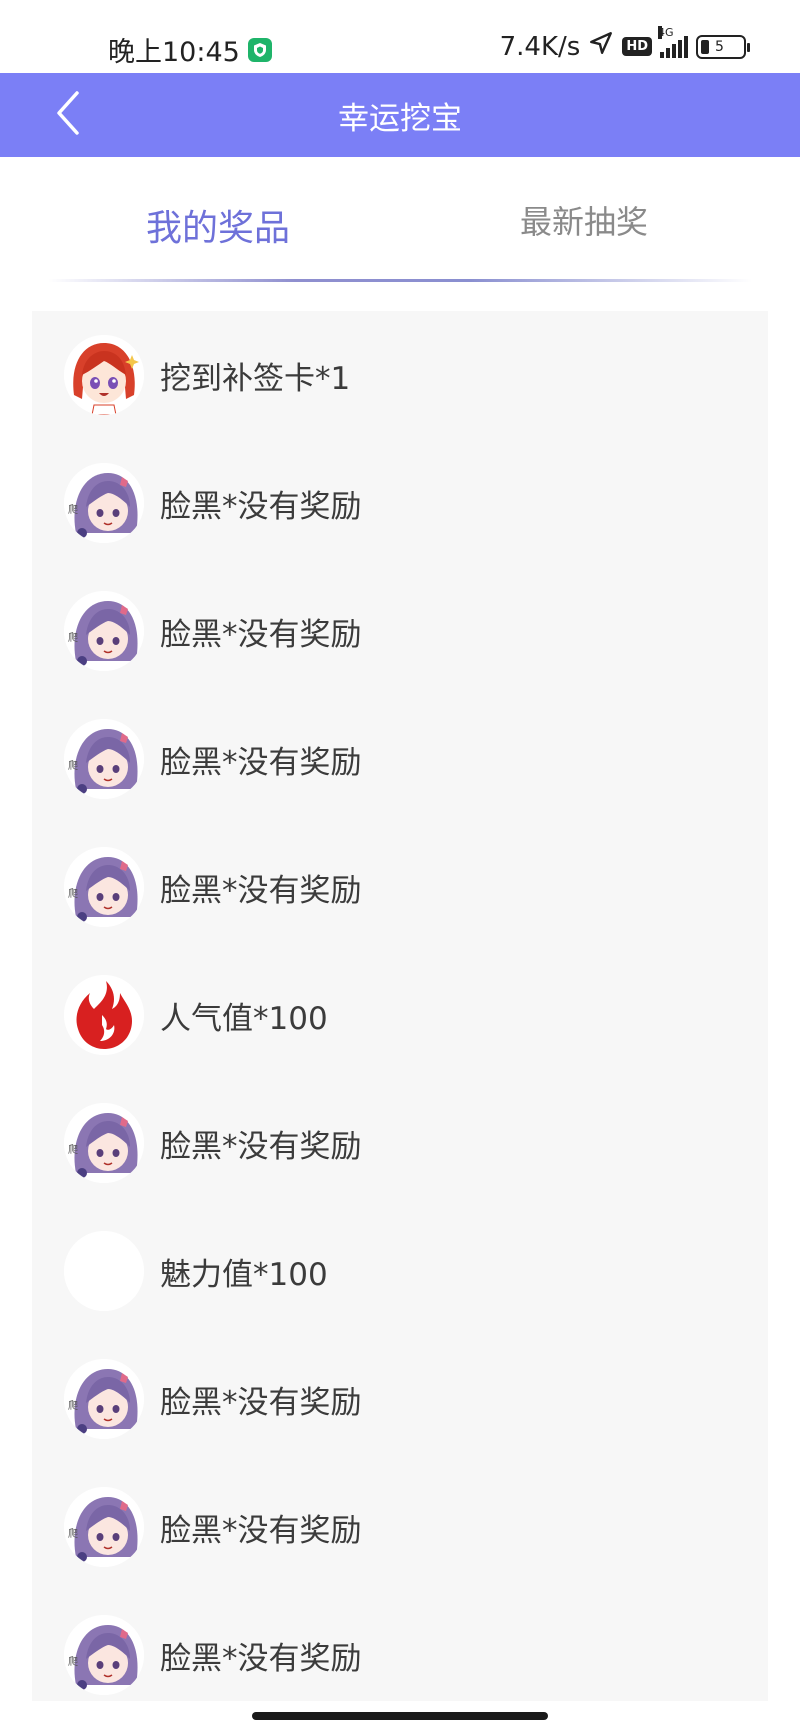 This screenshot has height=1733, width=800. I want to click on tab-bar: 我的奖品 最新抽奖, so click(400, 219).